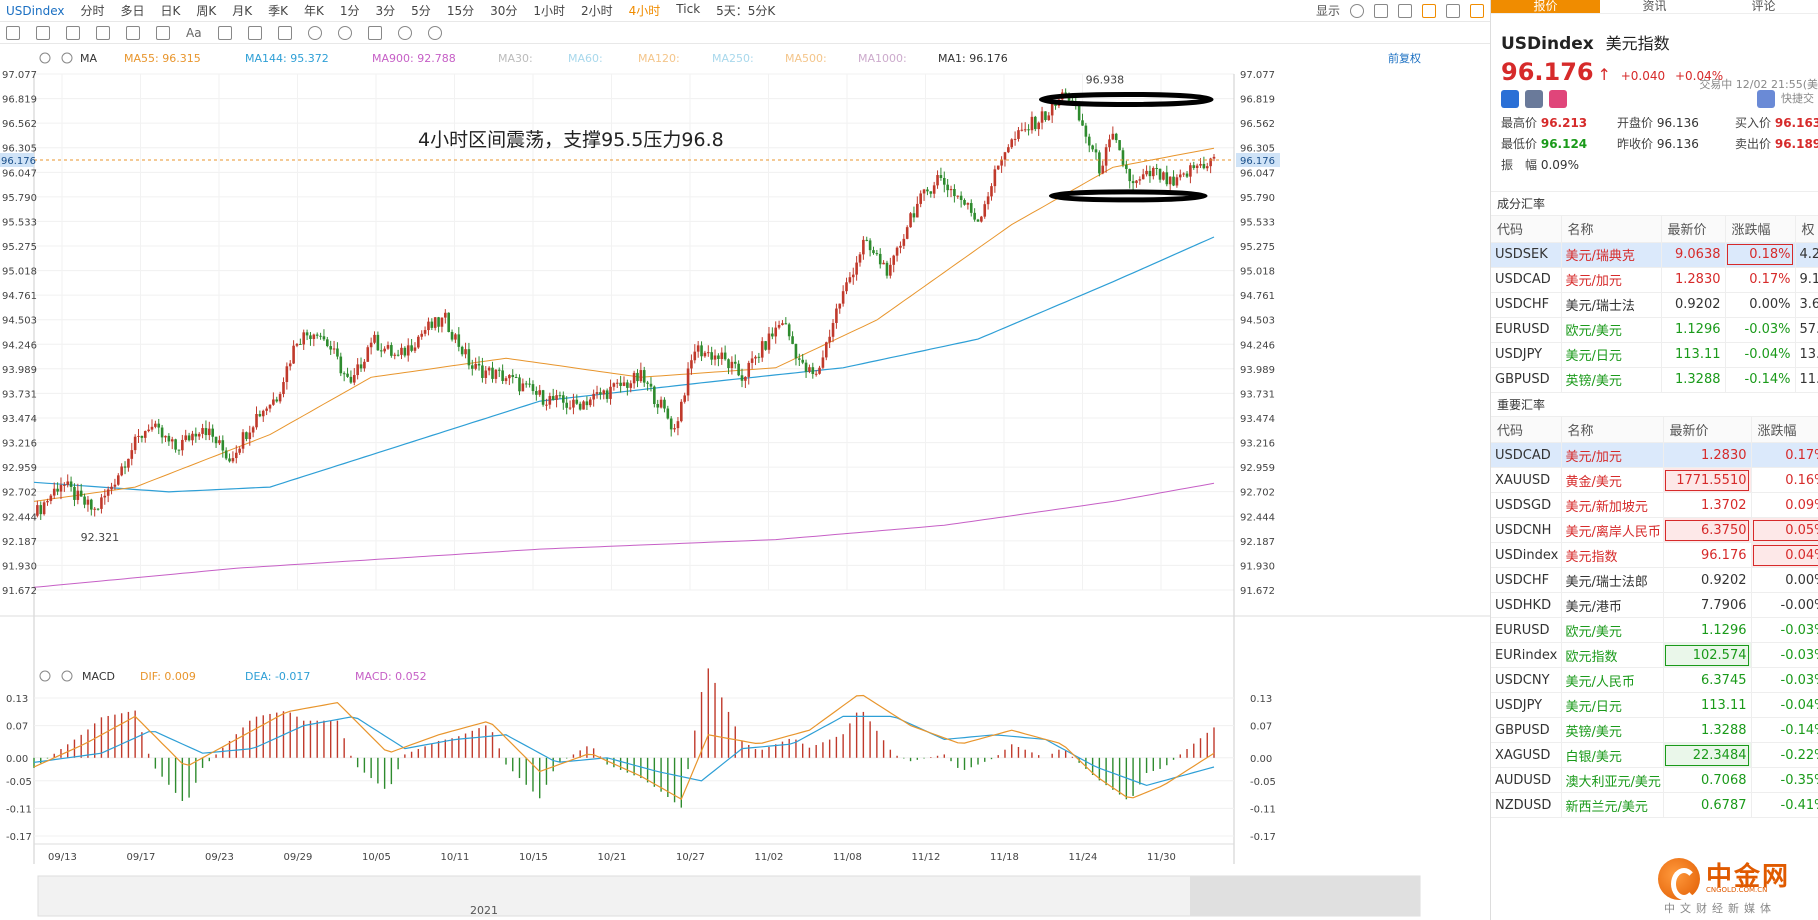  What do you see at coordinates (1305, 896) in the screenshot?
I see `navigator-window` at bounding box center [1305, 896].